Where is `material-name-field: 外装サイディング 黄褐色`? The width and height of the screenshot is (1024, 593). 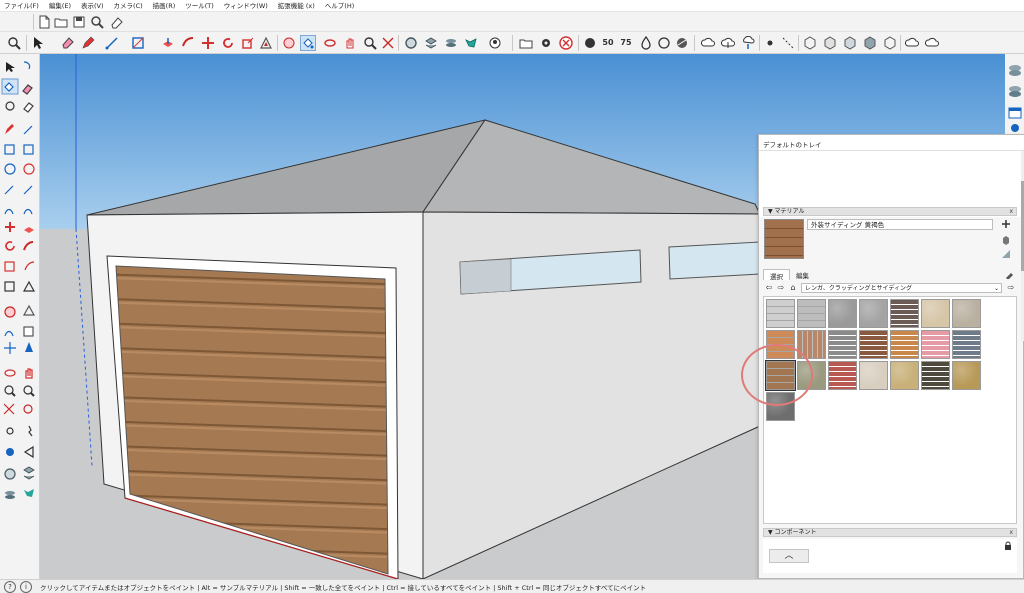 material-name-field: 外装サイディング 黄褐色 is located at coordinates (900, 224).